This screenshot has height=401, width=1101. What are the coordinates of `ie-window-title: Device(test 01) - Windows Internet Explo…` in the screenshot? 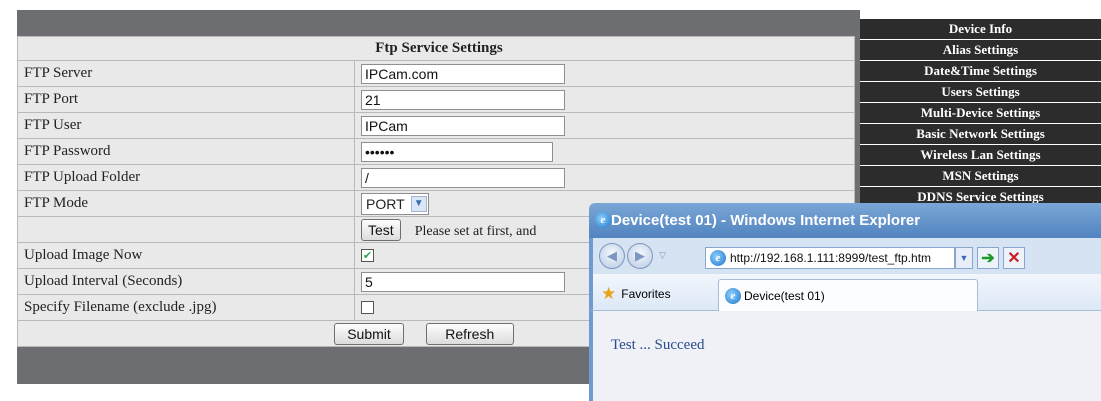 It's located at (766, 220).